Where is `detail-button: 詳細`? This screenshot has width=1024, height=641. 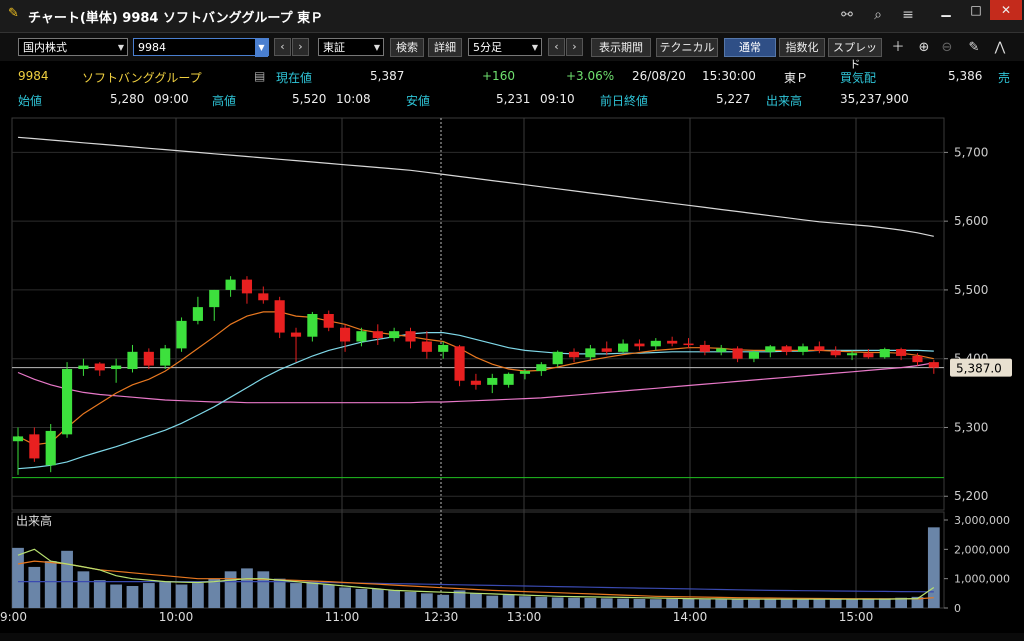
detail-button: 詳細 is located at coordinates (445, 47).